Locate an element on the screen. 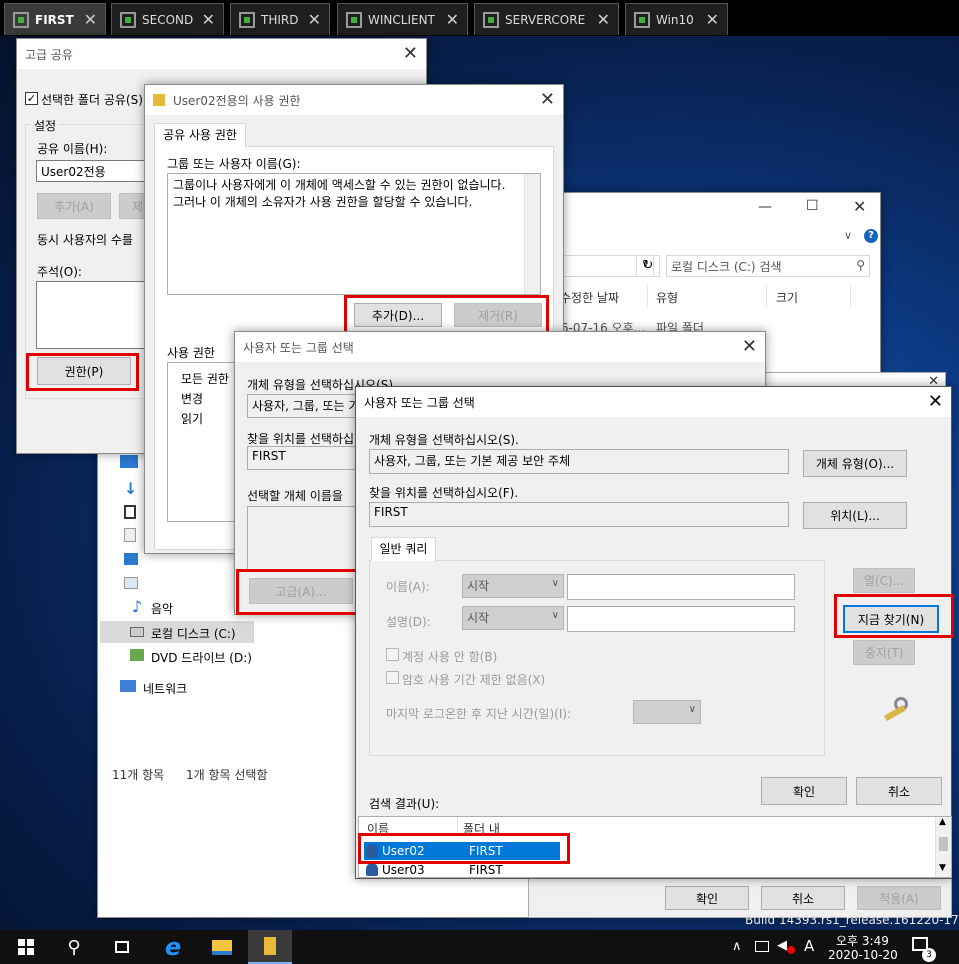  remove-button: 제거(R) is located at coordinates (498, 315).